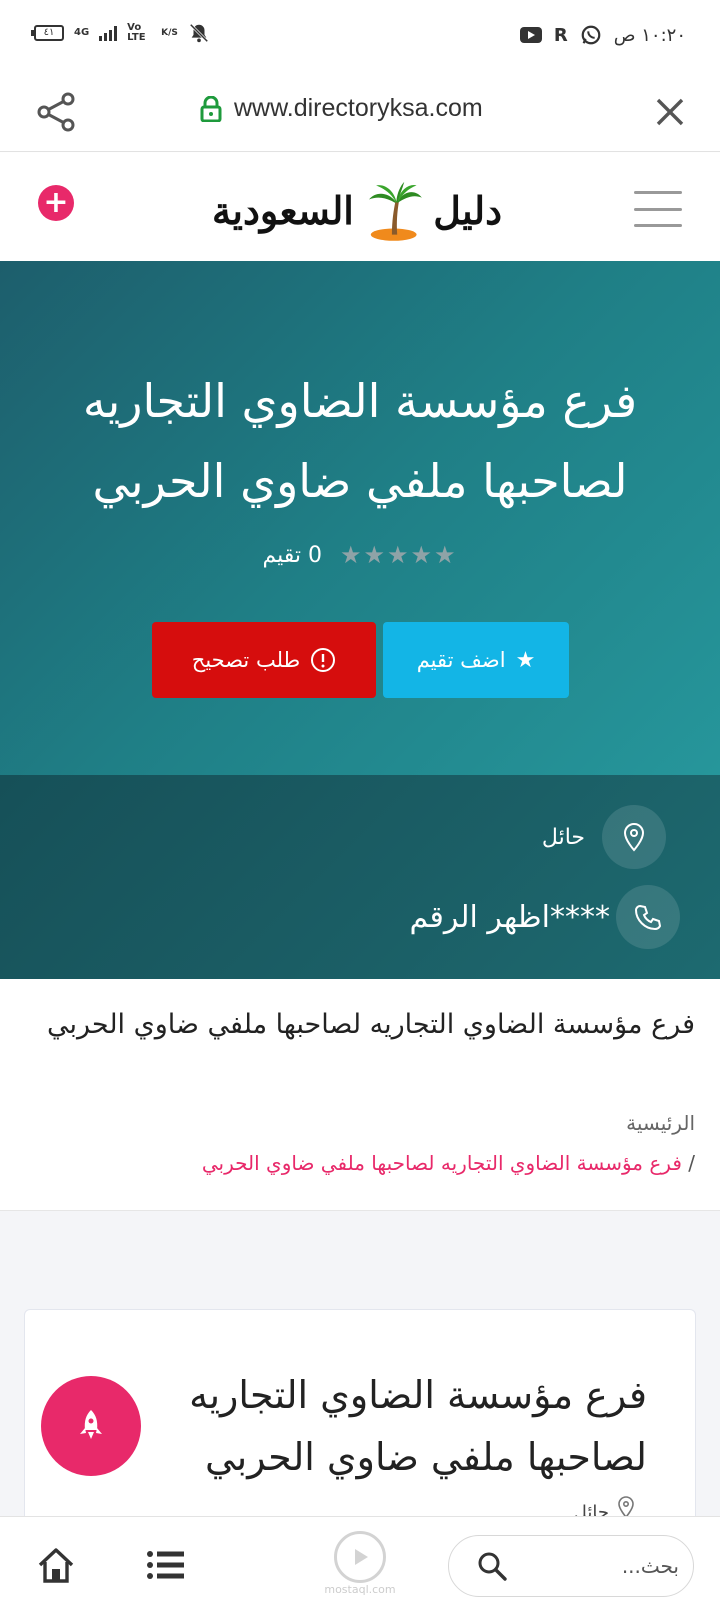 The height and width of the screenshot is (1612, 720). I want to click on browser-url-bar: www.directoryksa.com, so click(360, 112).